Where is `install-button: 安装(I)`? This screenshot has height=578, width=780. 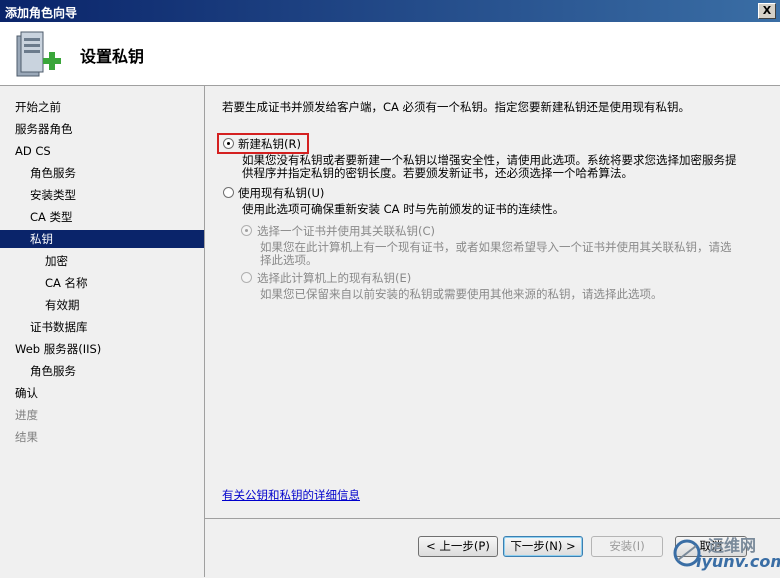 install-button: 安装(I) is located at coordinates (627, 546).